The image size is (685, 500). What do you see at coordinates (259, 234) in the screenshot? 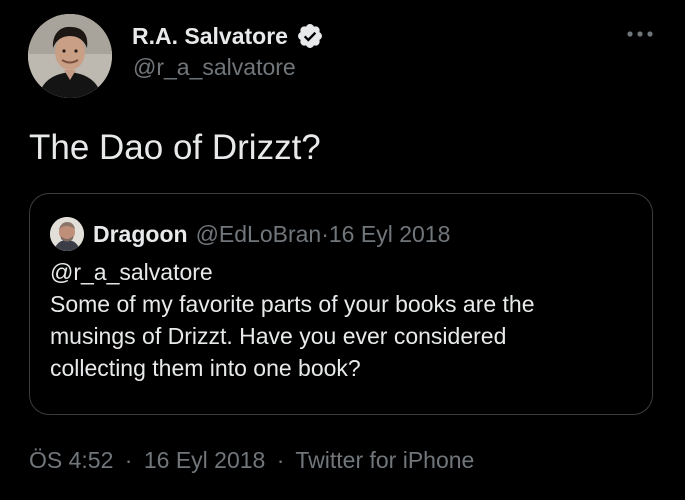
I see `quoted-author-handle: @EdLoBran` at bounding box center [259, 234].